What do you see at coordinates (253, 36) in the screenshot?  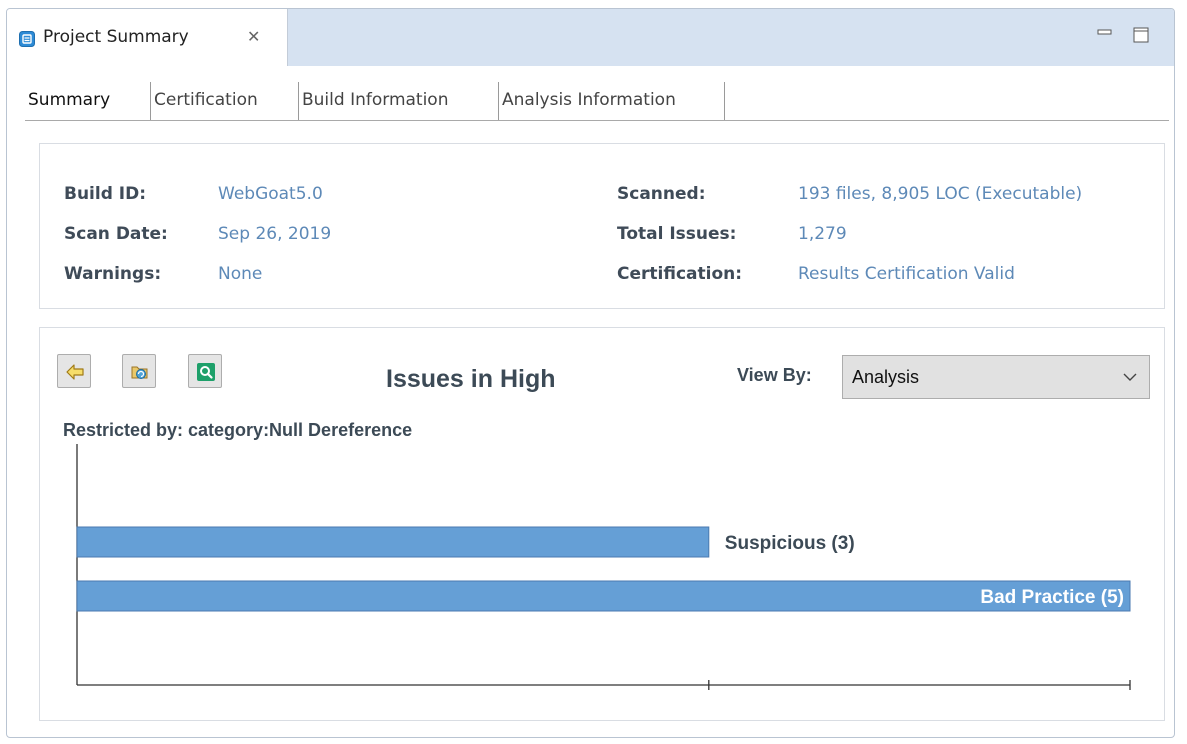 I see `close-icon: ✕` at bounding box center [253, 36].